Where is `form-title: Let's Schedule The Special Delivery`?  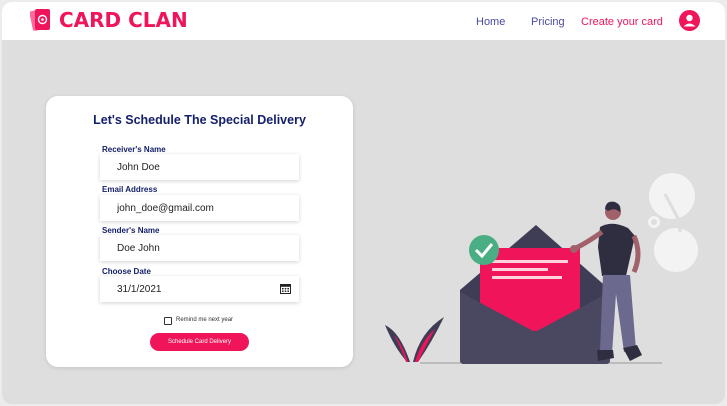
form-title: Let's Schedule The Special Delivery is located at coordinates (199, 120).